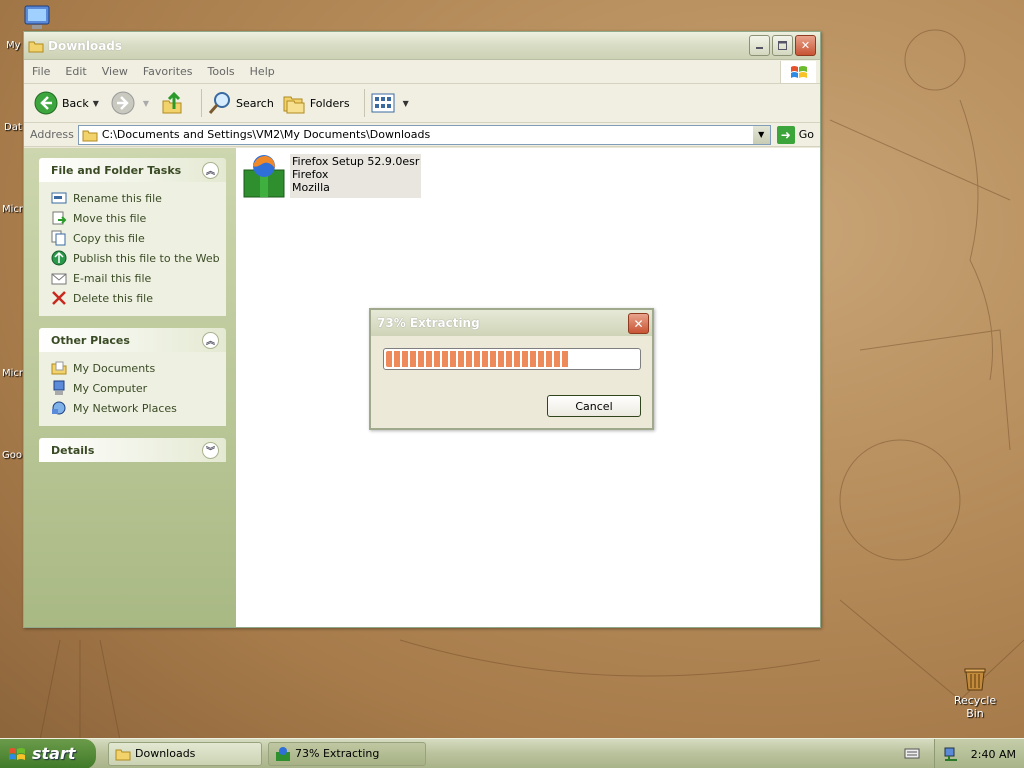 This screenshot has width=1024, height=768. Describe the element at coordinates (364, 103) in the screenshot. I see `toolbar-separator` at that location.